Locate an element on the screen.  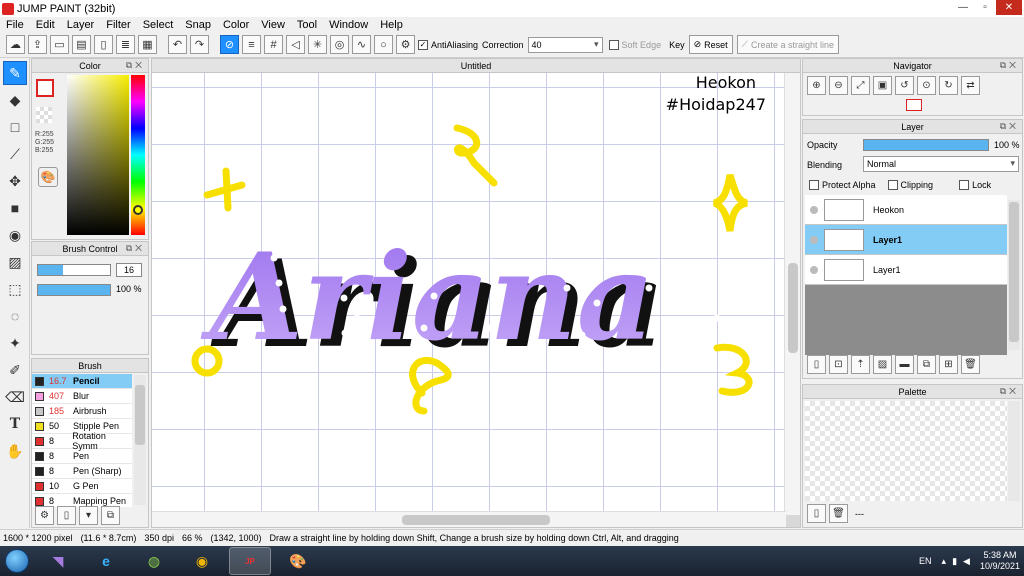
menu-help: Help is located at coordinates (391, 25).